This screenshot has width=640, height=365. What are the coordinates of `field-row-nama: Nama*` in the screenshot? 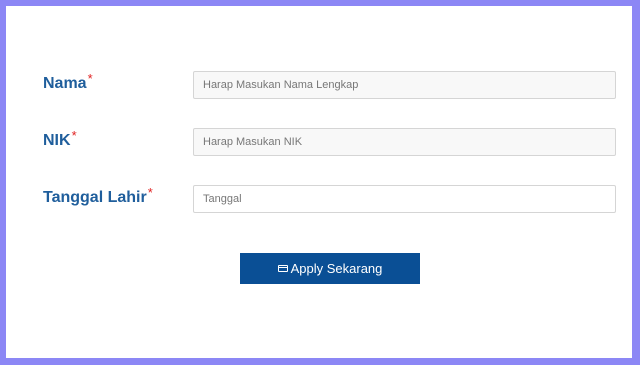 It's located at (319, 87).